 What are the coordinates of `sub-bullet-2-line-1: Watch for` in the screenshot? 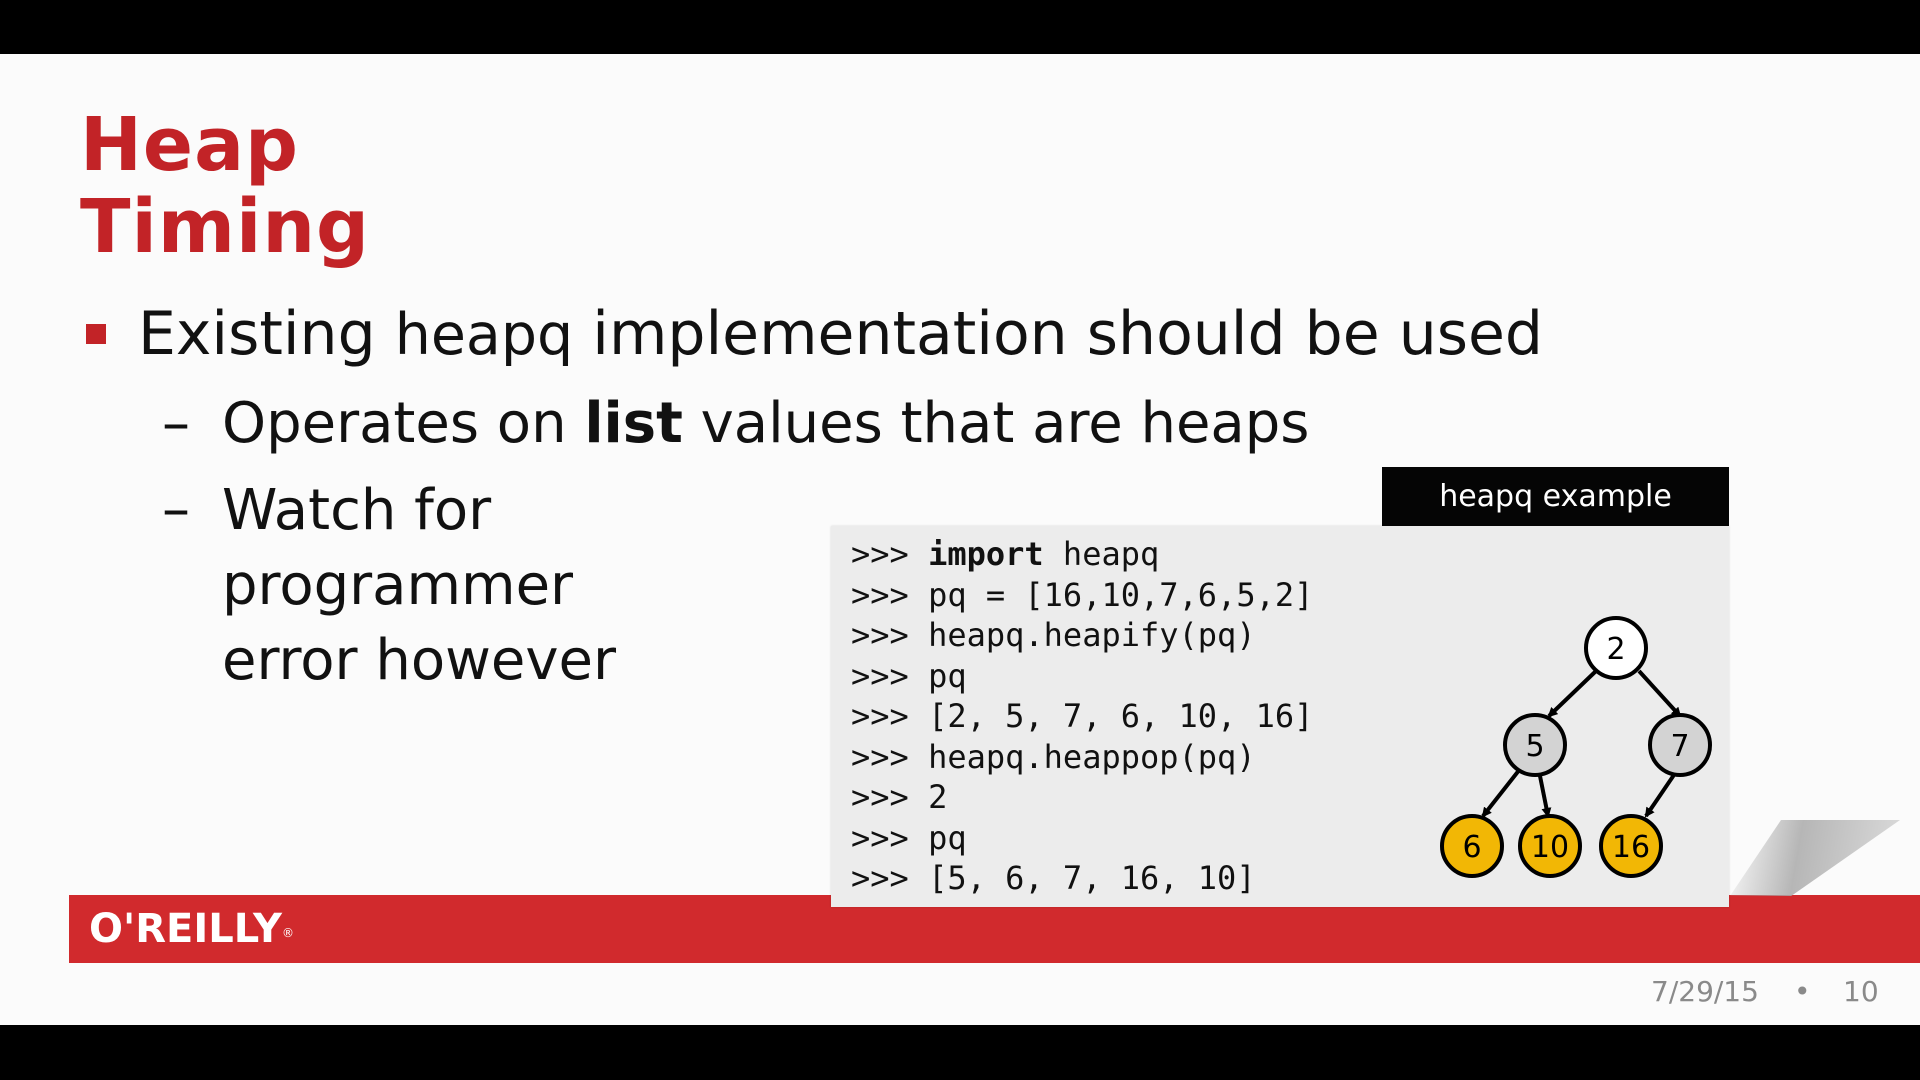 It's located at (357, 510).